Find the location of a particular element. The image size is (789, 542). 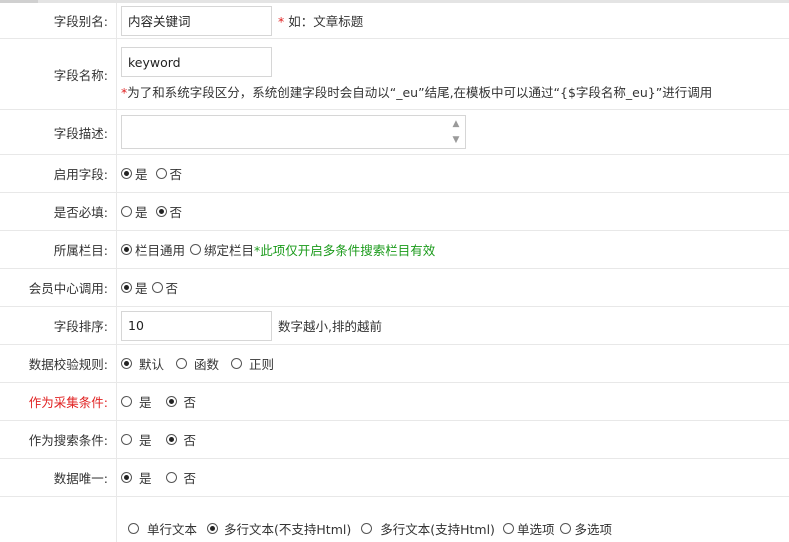

member-label: 会员中心调用: is located at coordinates (58, 287).